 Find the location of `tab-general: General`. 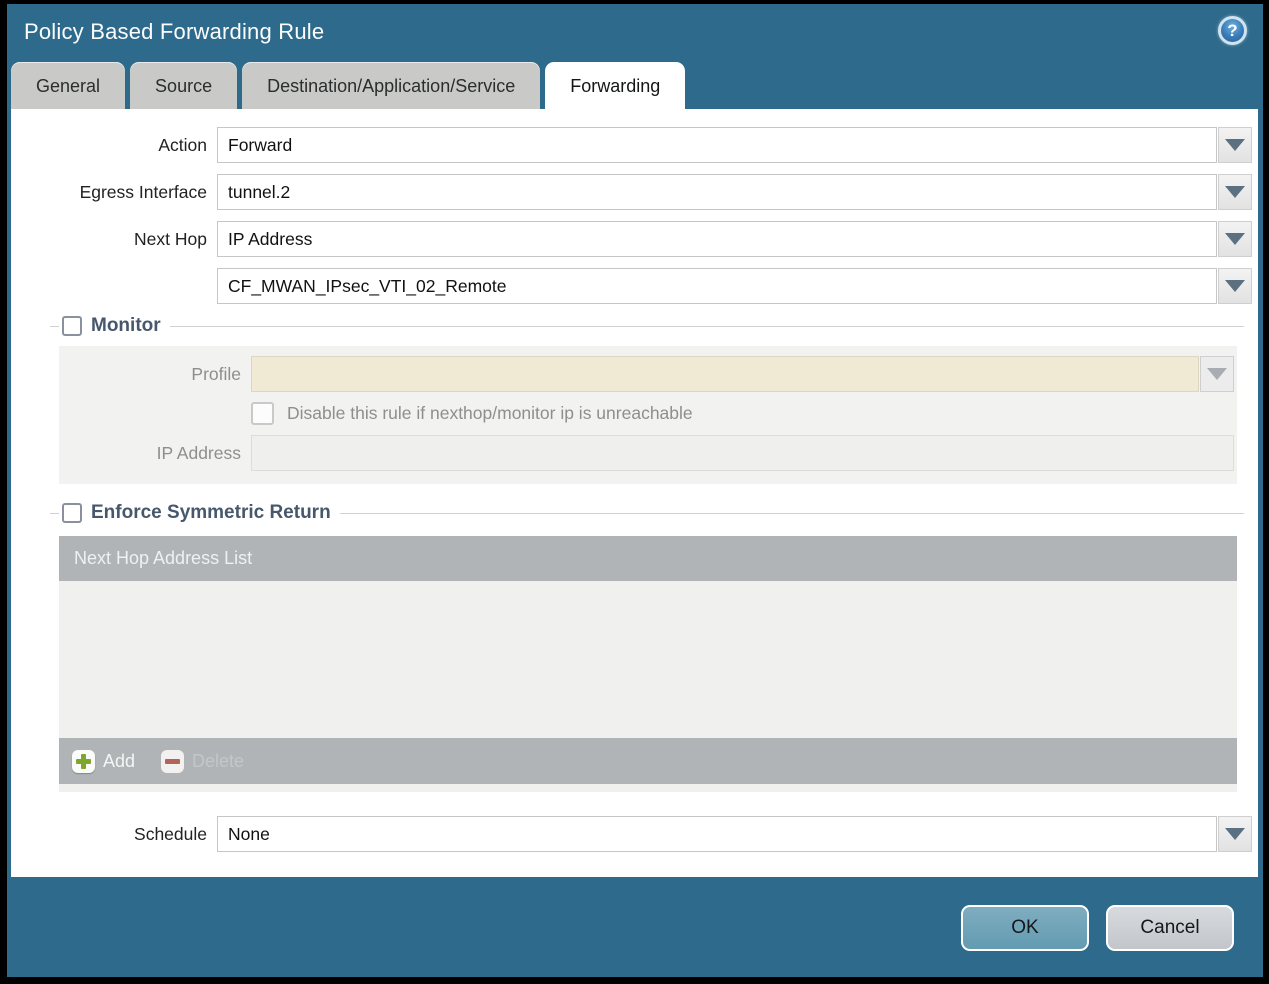

tab-general: General is located at coordinates (68, 85).